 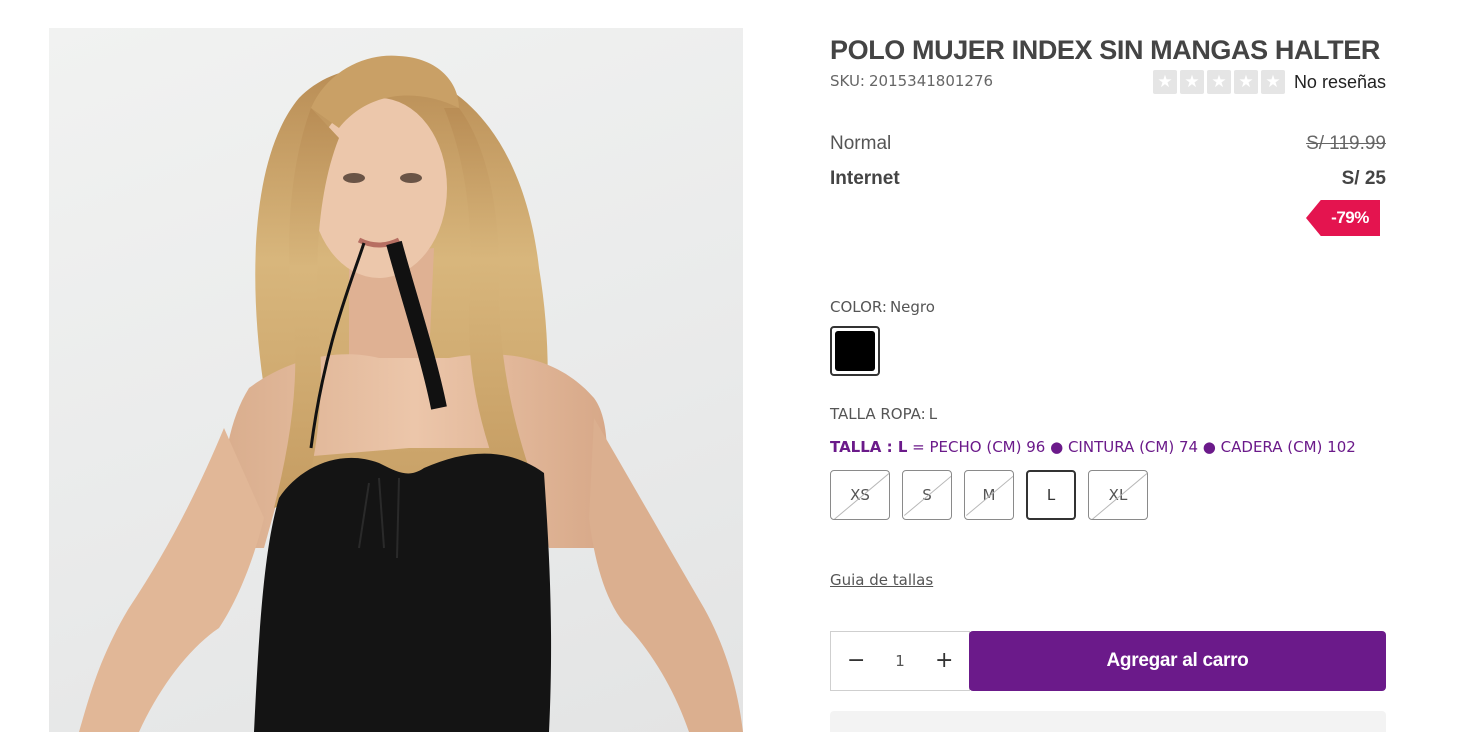 What do you see at coordinates (1118, 495) in the screenshot?
I see `size-option-xl: XL` at bounding box center [1118, 495].